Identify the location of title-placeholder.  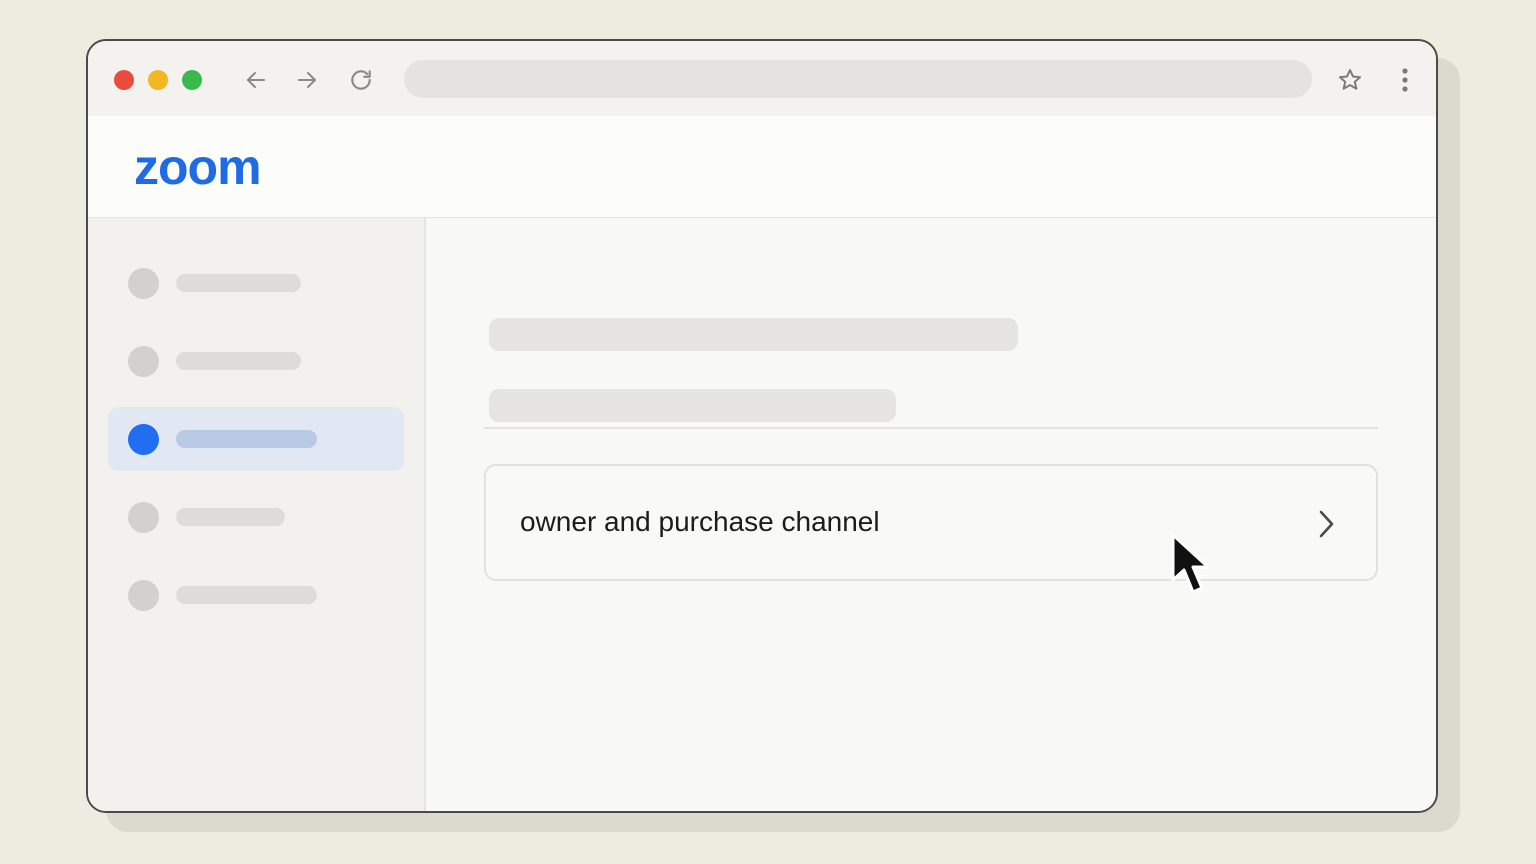
(753, 334).